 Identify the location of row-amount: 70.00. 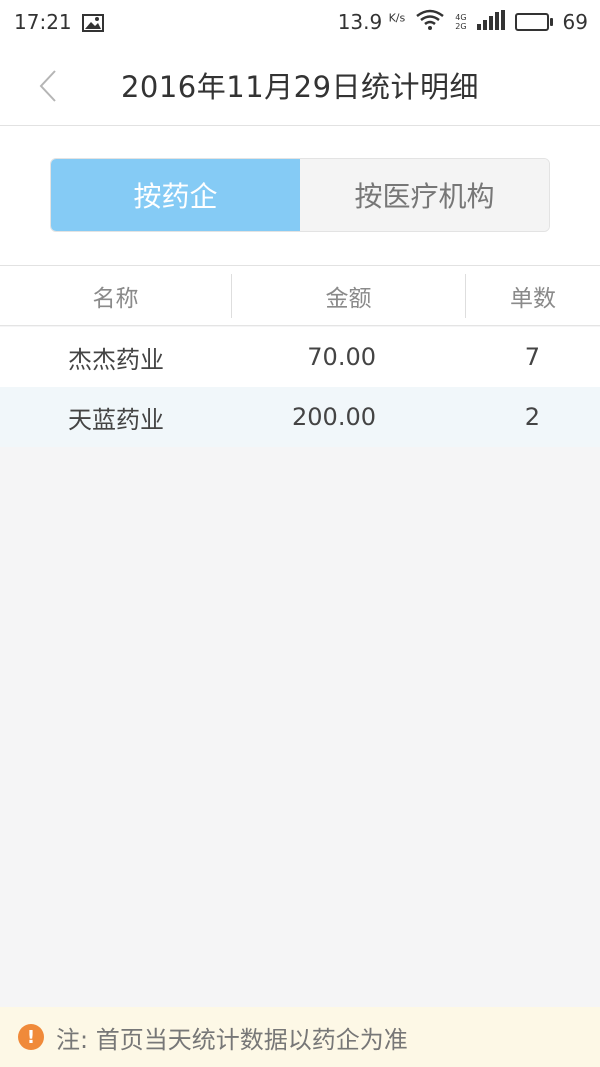
(341, 357).